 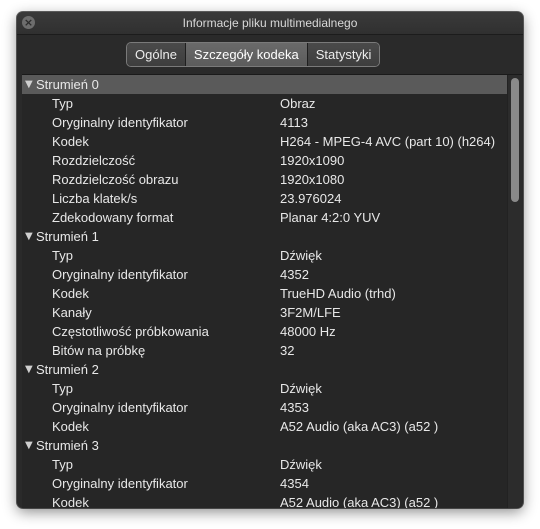 What do you see at coordinates (388, 141) in the screenshot?
I see `property-value: H264 - MPEG-4 AVC (part 10) (h264)` at bounding box center [388, 141].